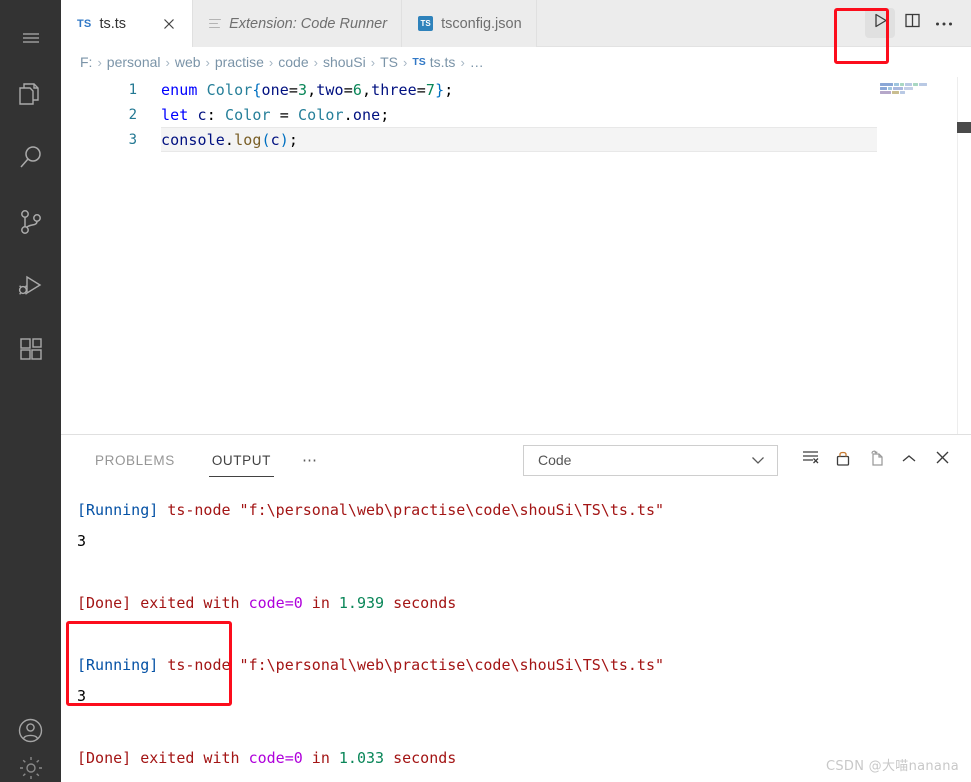  Describe the element at coordinates (389, 62) in the screenshot. I see `breadcrumb-item: TS` at that location.